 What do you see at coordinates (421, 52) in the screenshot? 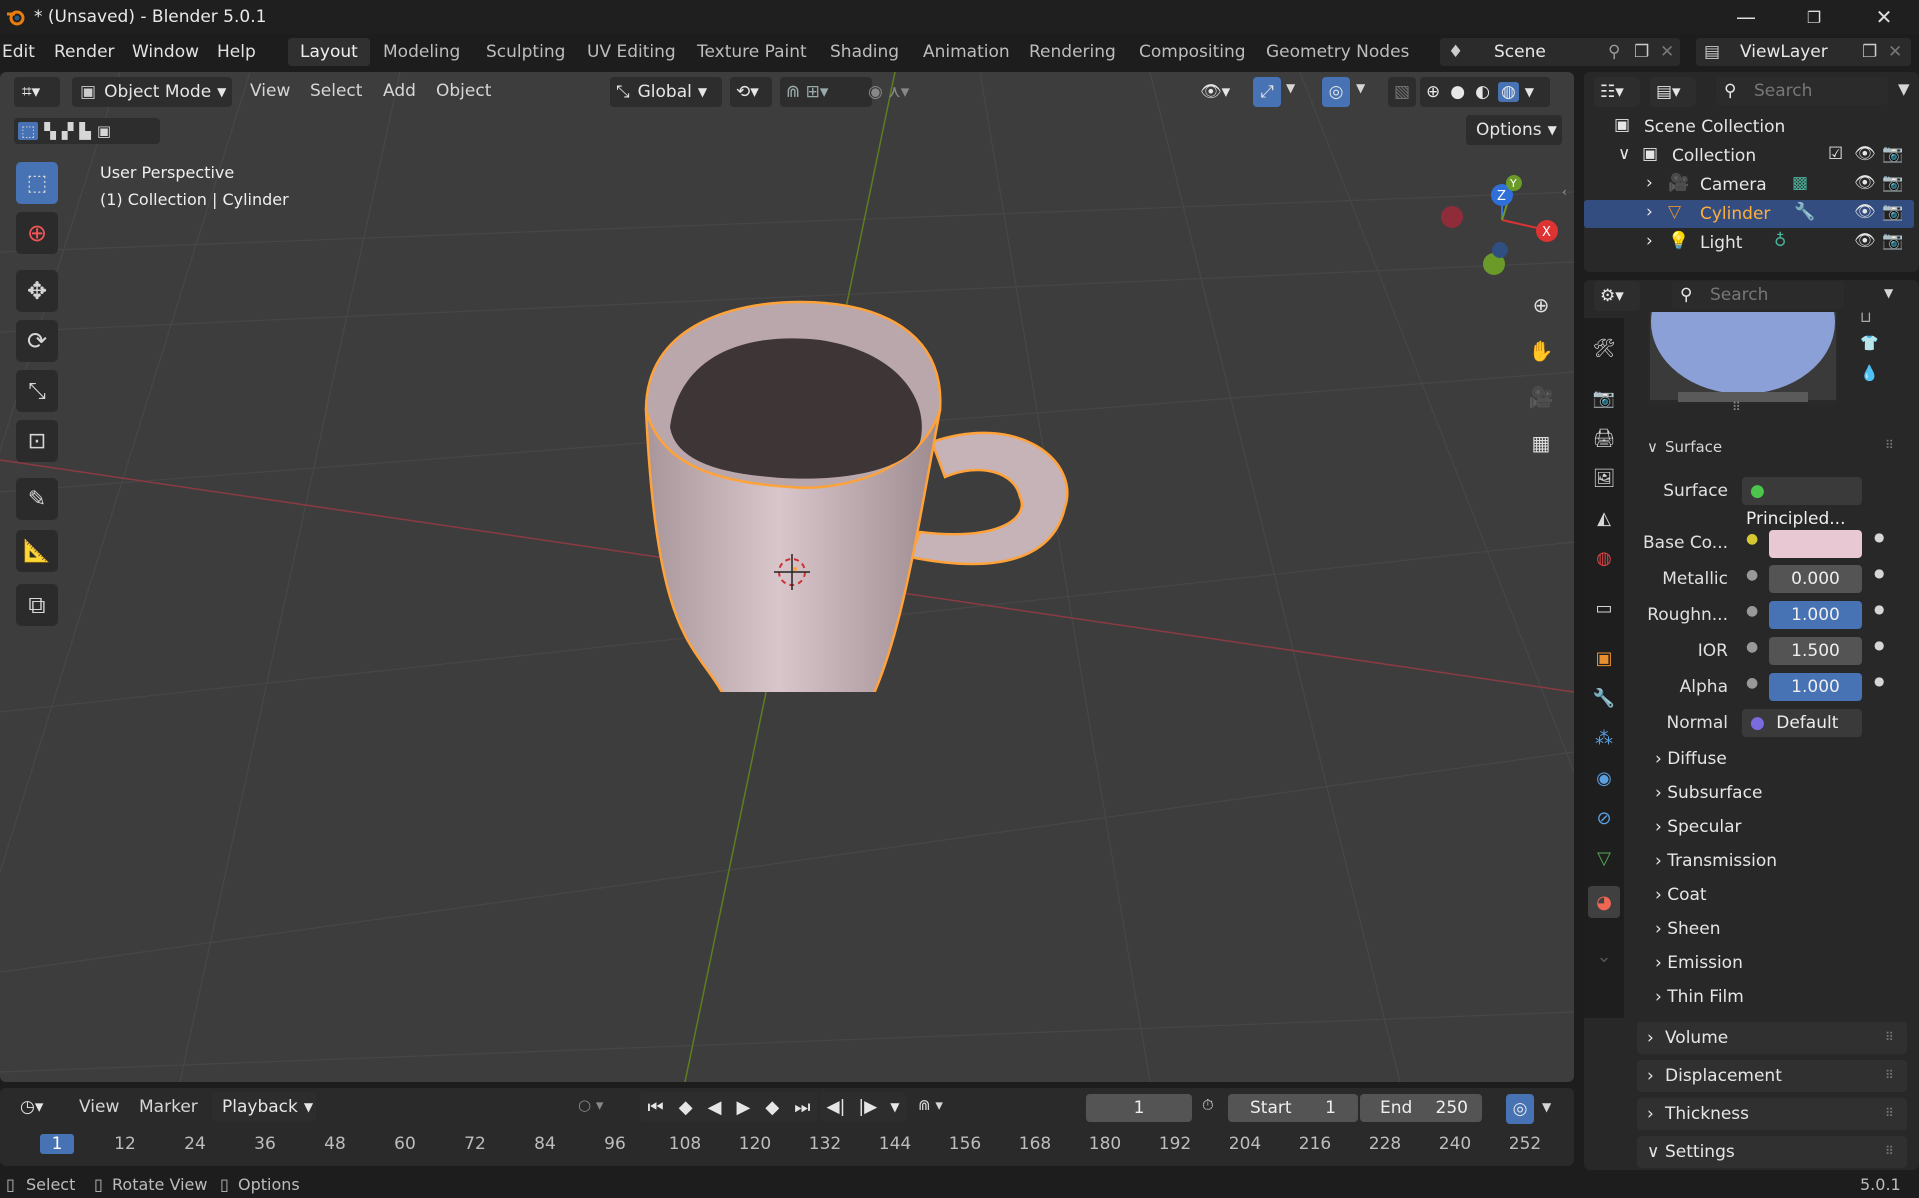
I see `tab-modeling: Modeling` at bounding box center [421, 52].